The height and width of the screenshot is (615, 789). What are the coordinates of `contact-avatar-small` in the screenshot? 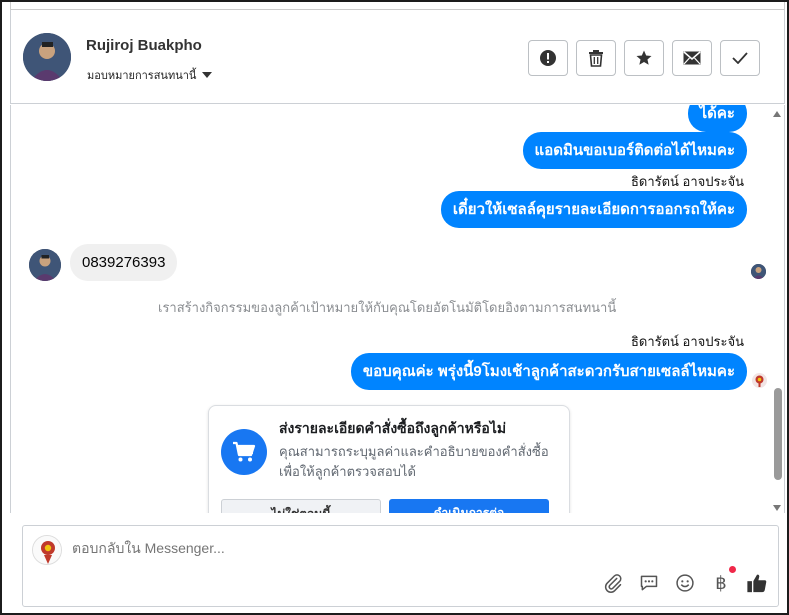 It's located at (45, 265).